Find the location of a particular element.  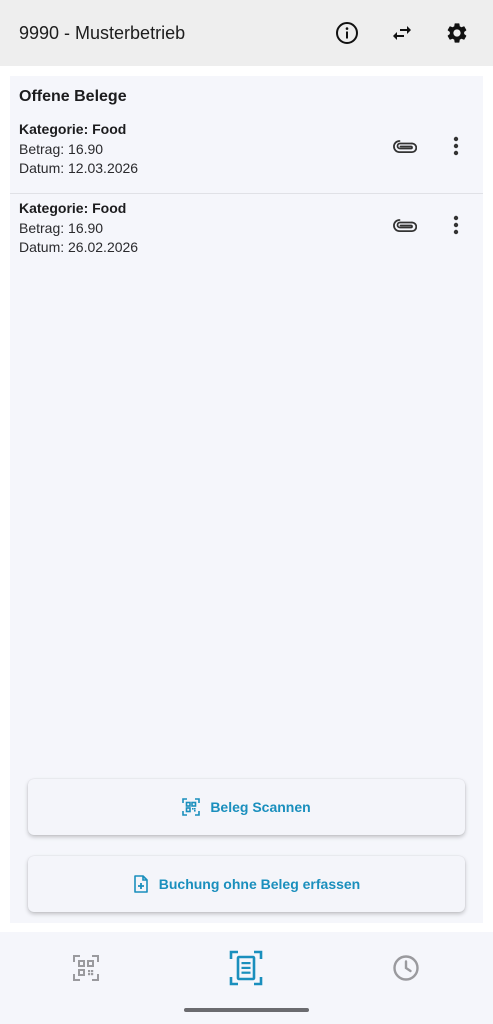

swap-icon is located at coordinates (402, 33).